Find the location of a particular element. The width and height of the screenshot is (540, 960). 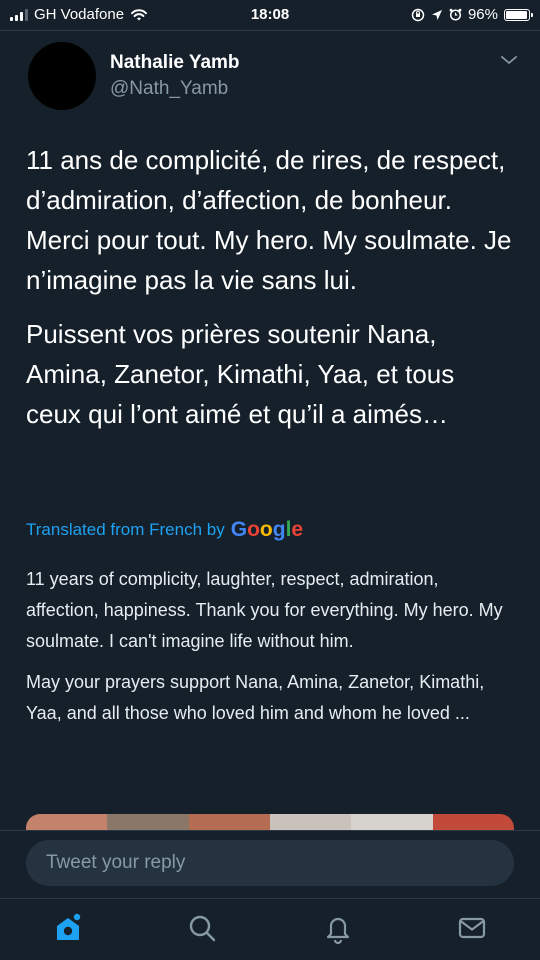

tab-bar is located at coordinates (270, 929).